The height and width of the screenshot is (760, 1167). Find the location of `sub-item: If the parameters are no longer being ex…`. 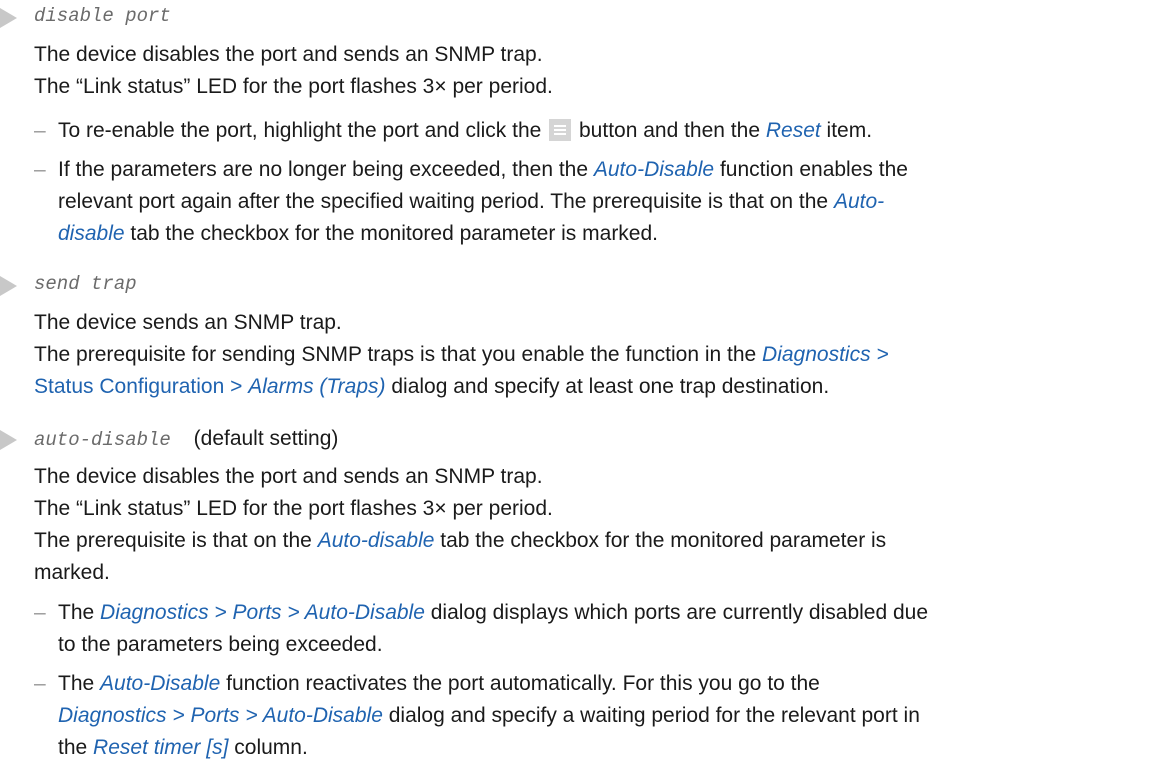

sub-item: If the parameters are no longer being ex… is located at coordinates (483, 169).